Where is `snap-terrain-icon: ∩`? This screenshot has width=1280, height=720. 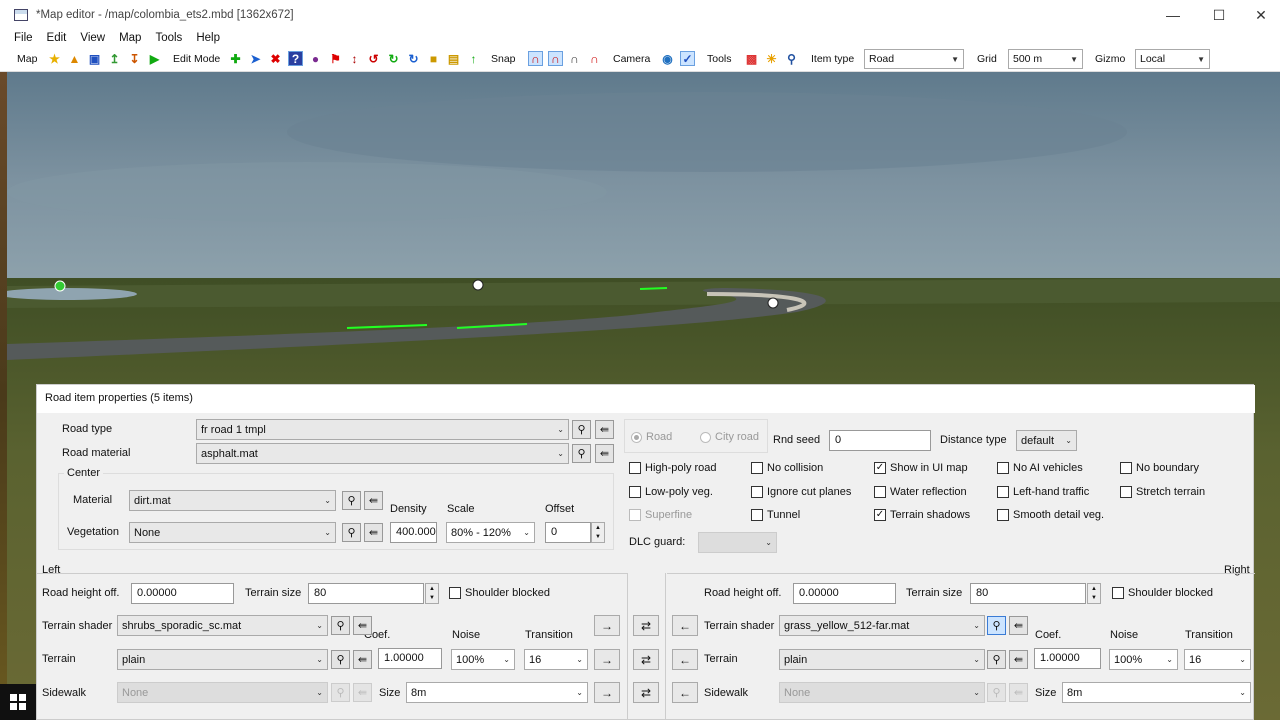 snap-terrain-icon: ∩ is located at coordinates (594, 58).